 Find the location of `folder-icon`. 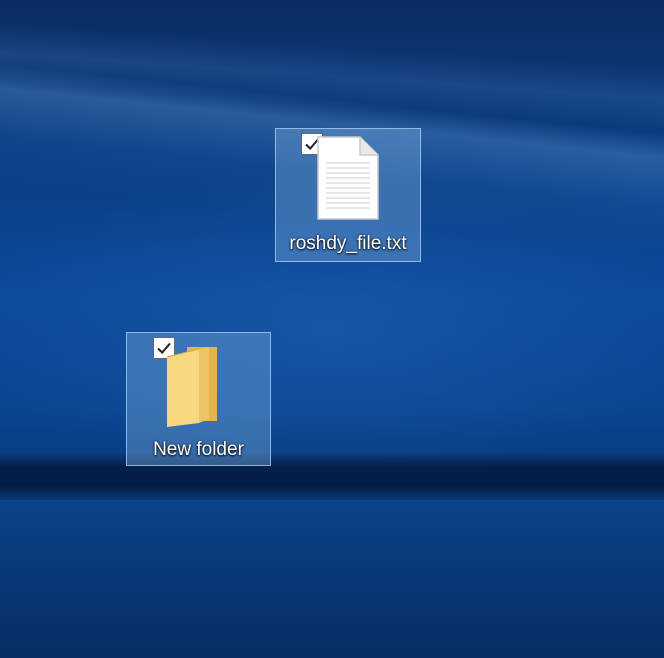

folder-icon is located at coordinates (195, 387).